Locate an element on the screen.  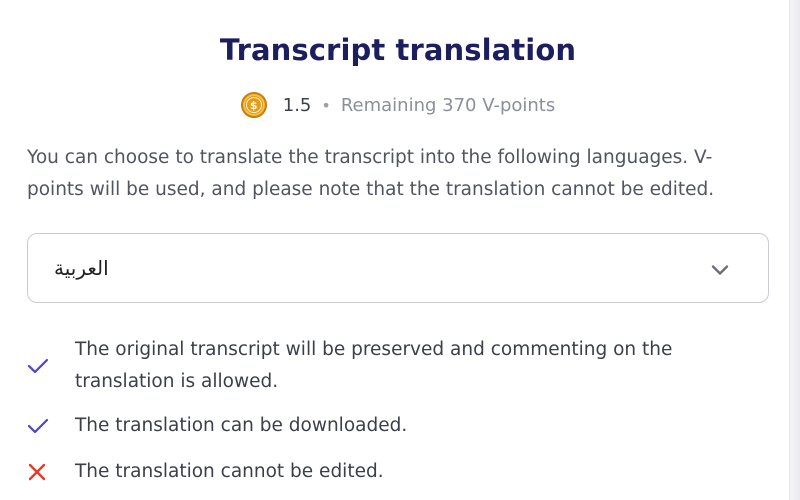
feature-item: The translation cannot be edited. is located at coordinates (402, 472).